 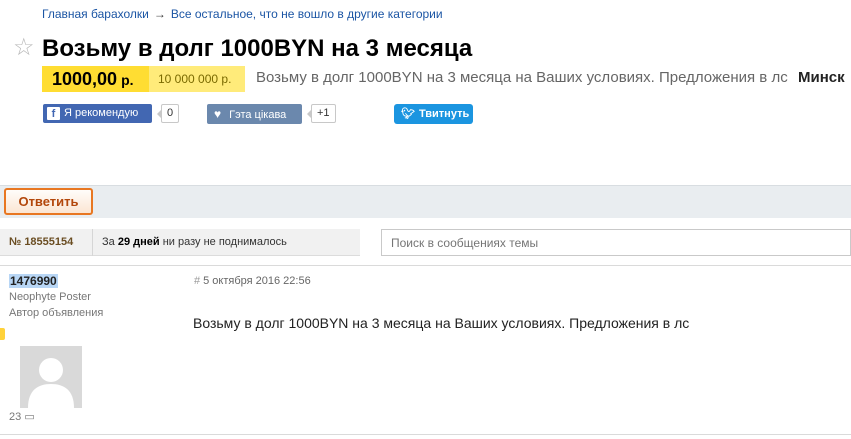 What do you see at coordinates (50, 297) in the screenshot?
I see `author-rank: Neophyte Poster` at bounding box center [50, 297].